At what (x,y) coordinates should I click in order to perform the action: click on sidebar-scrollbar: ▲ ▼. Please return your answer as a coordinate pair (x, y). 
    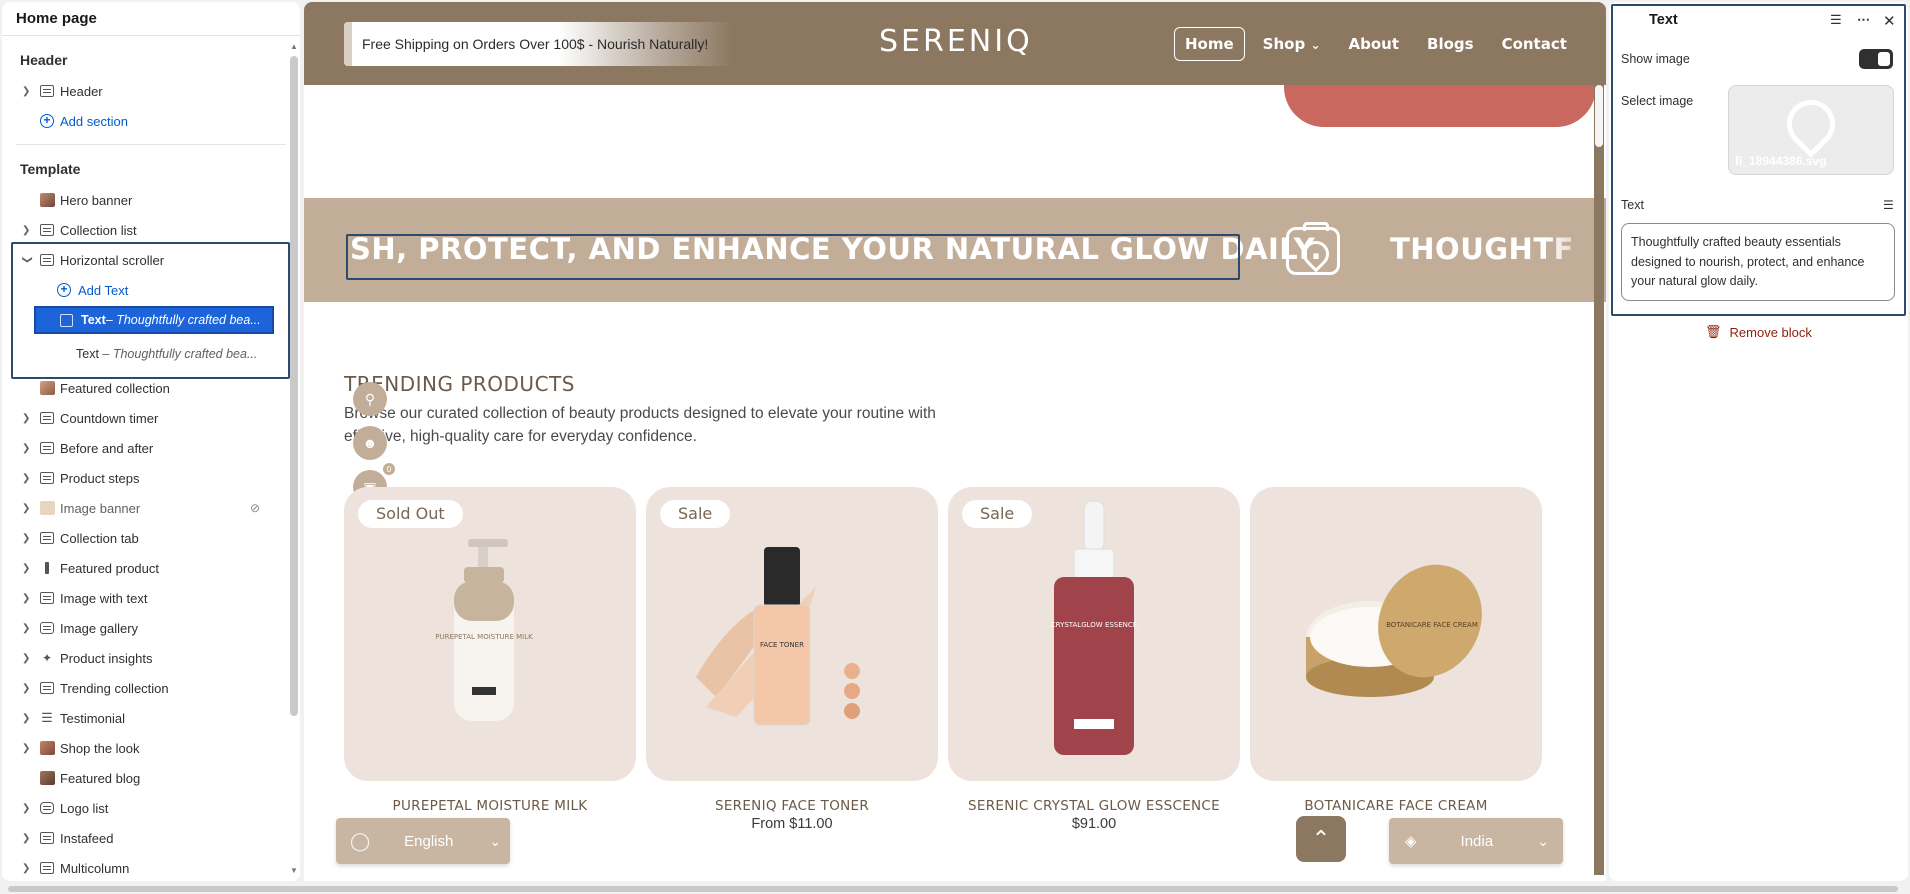
    Looking at the image, I should click on (294, 461).